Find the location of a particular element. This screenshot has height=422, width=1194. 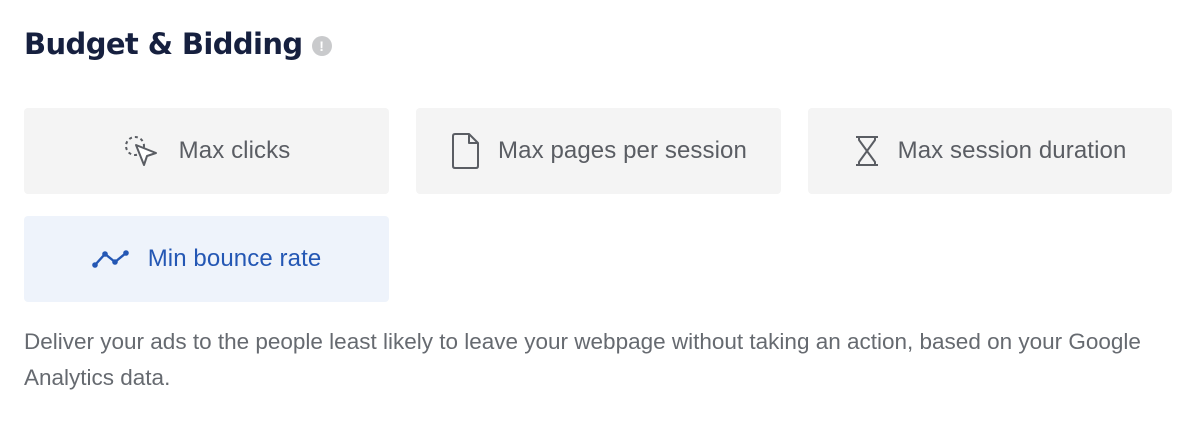

max-clicks-option: Max clicks is located at coordinates (206, 151).